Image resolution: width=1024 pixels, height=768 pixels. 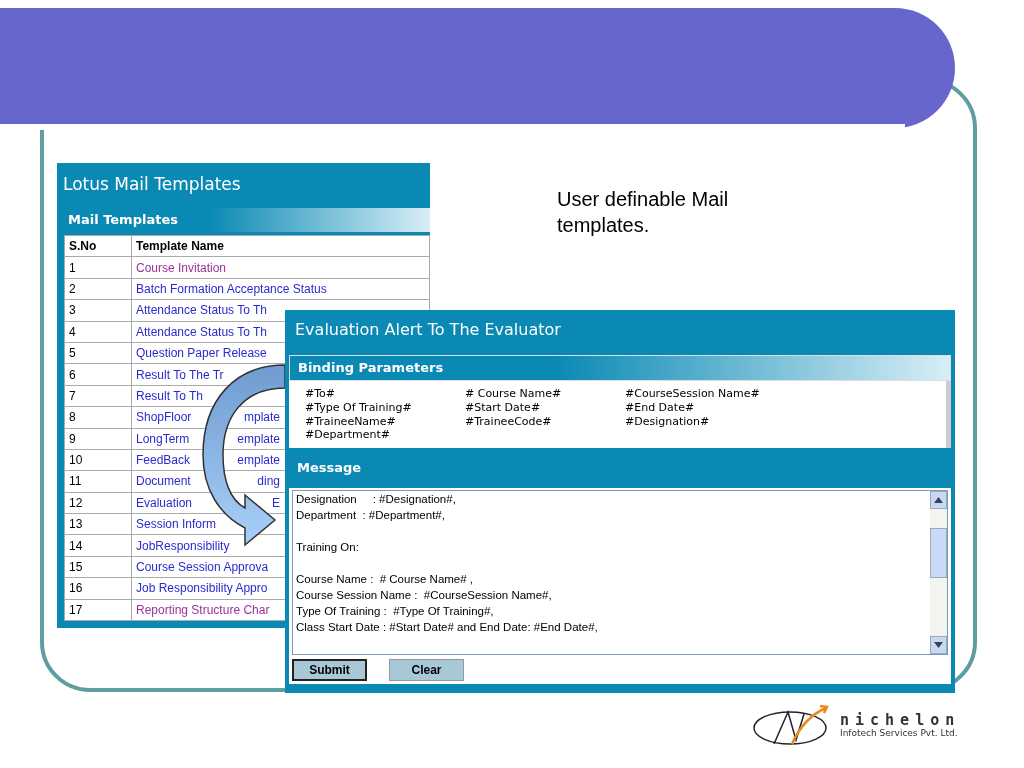 What do you see at coordinates (98, 417) in the screenshot?
I see `table-cell: 8` at bounding box center [98, 417].